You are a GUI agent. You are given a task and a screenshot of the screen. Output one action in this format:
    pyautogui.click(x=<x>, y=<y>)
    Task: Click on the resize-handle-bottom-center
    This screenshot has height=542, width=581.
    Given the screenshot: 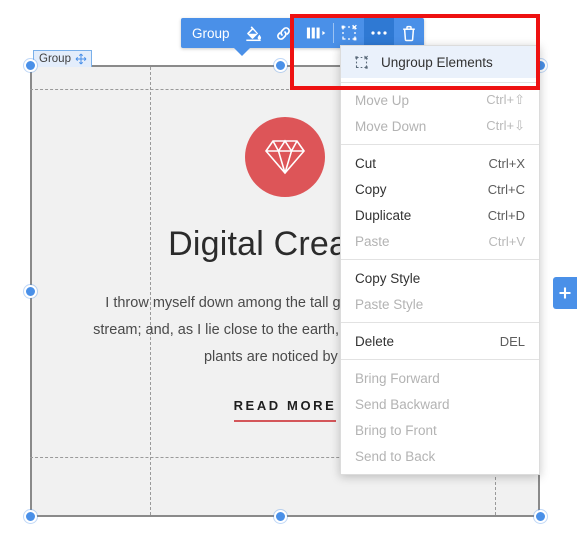 What is the action you would take?
    pyautogui.click(x=280, y=516)
    